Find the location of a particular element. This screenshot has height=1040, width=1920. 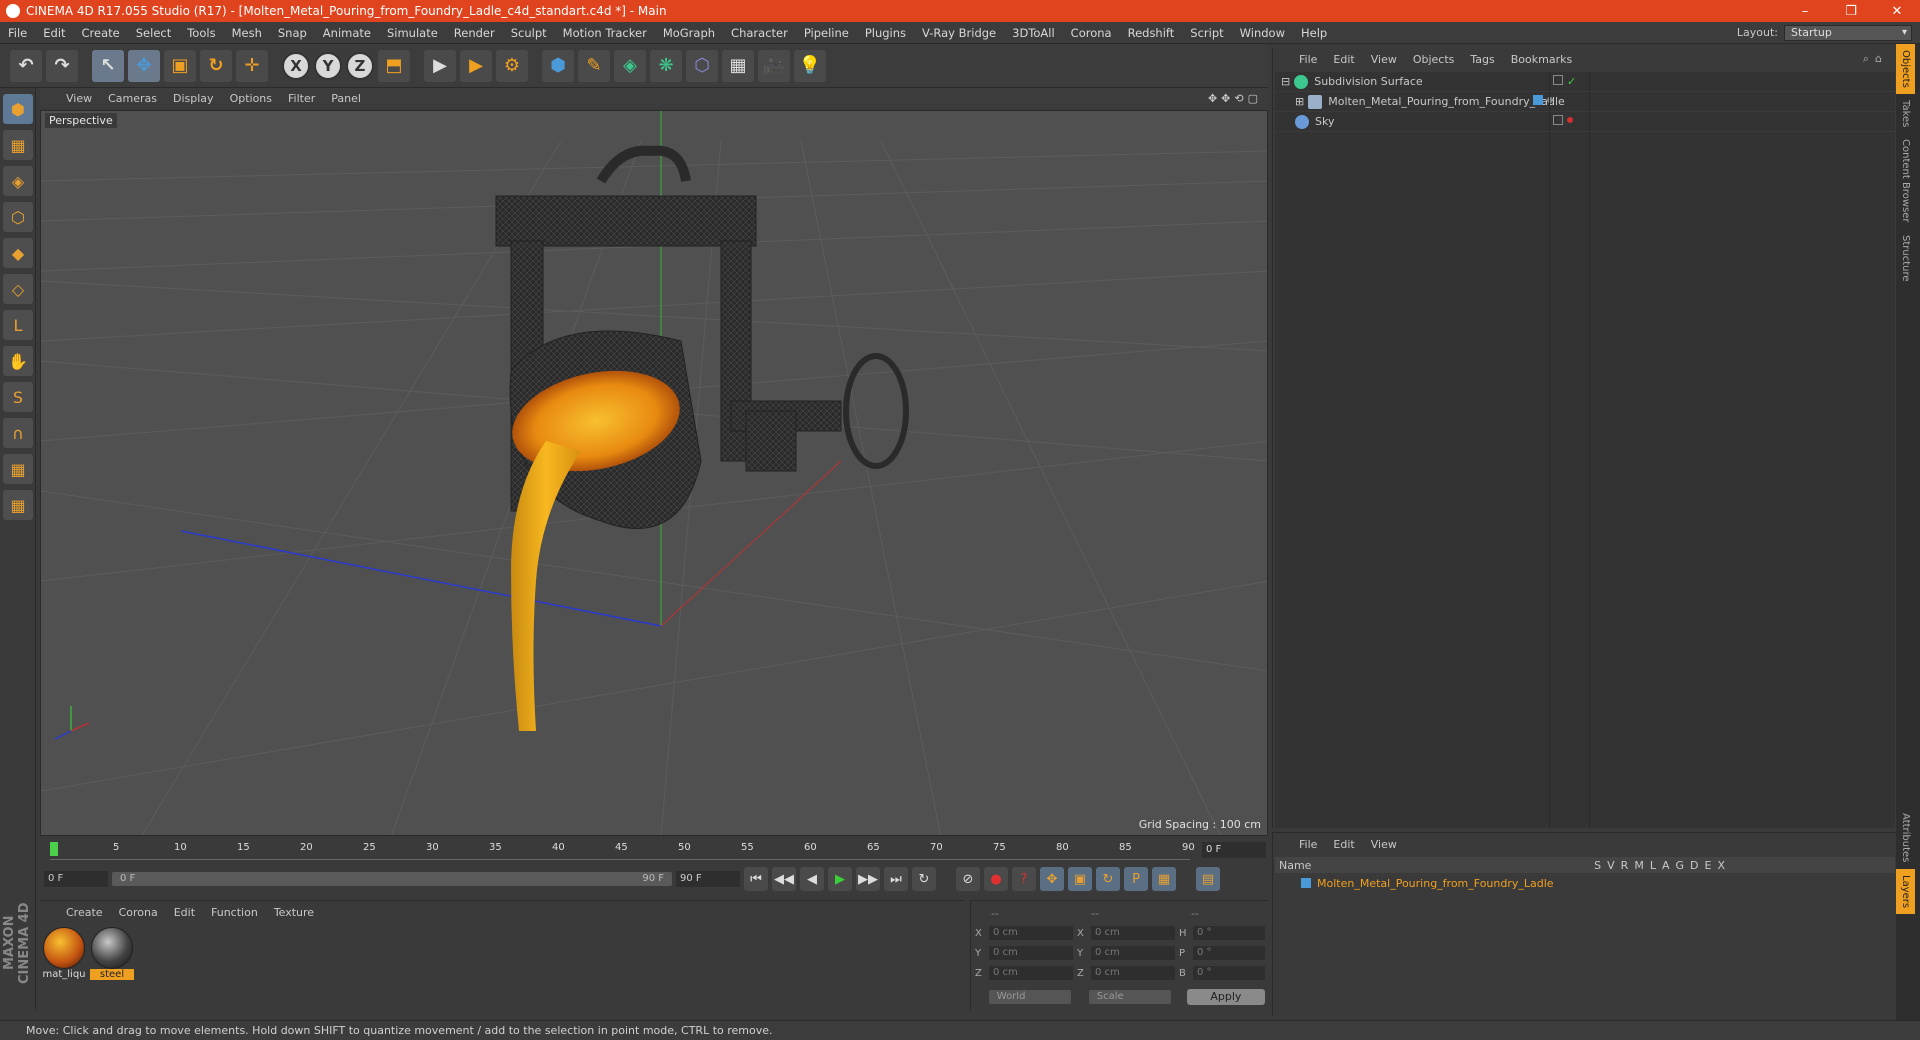

material-menu-edit: Edit is located at coordinates (184, 912).